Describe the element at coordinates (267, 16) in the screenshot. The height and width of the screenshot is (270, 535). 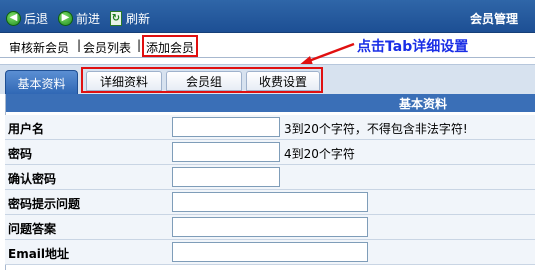
I see `toolbar: ◀ 后退 ▶ 前进 ↻ 刷新 会员管理` at that location.